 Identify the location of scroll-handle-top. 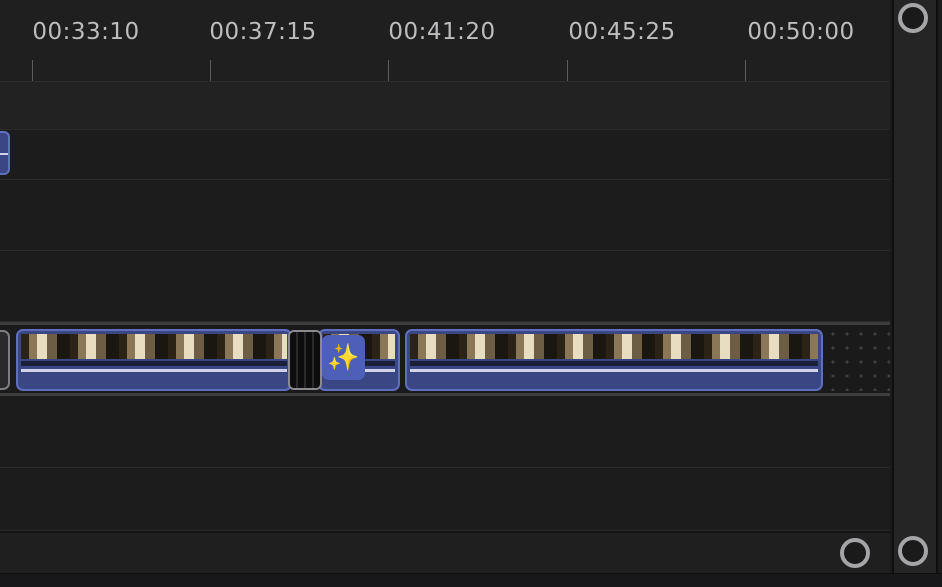
(913, 18).